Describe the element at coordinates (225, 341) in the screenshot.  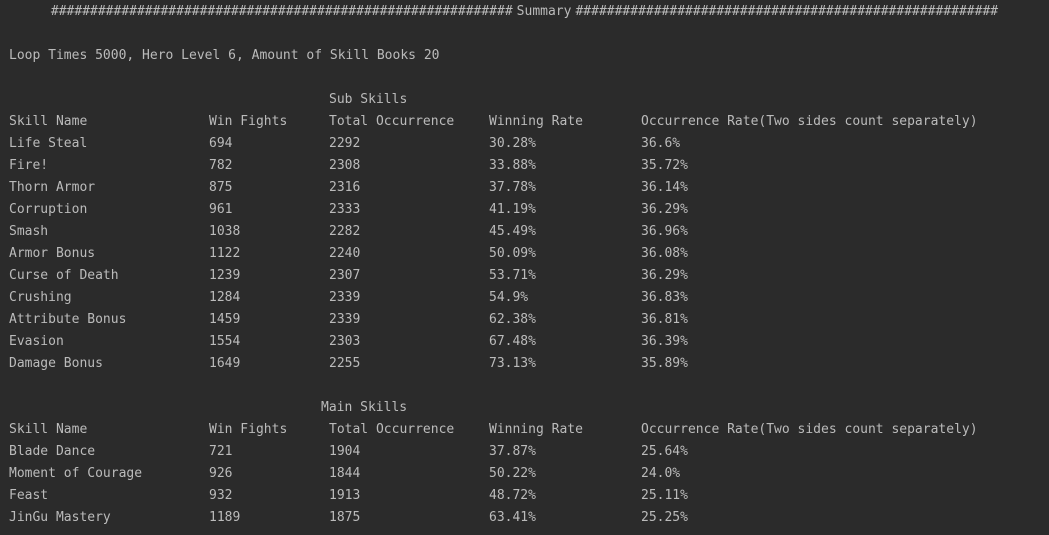
I see `cell-win-fights: 1554` at that location.